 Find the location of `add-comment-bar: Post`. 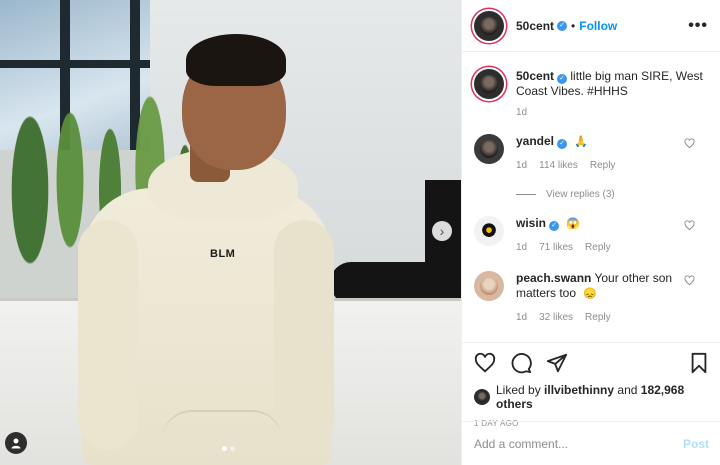

add-comment-bar: Post is located at coordinates (591, 443).